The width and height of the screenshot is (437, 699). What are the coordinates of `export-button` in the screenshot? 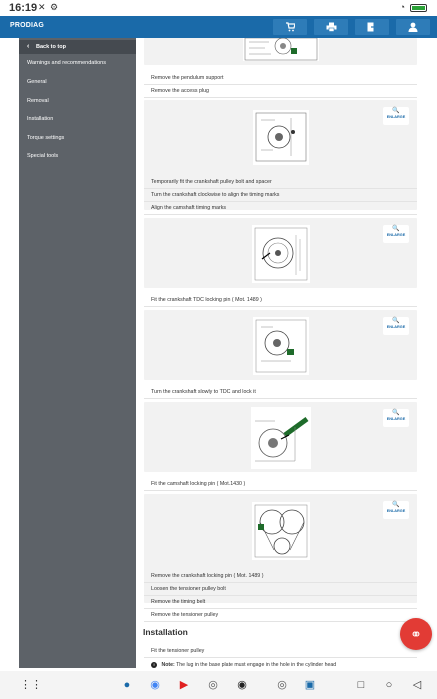 It's located at (372, 27).